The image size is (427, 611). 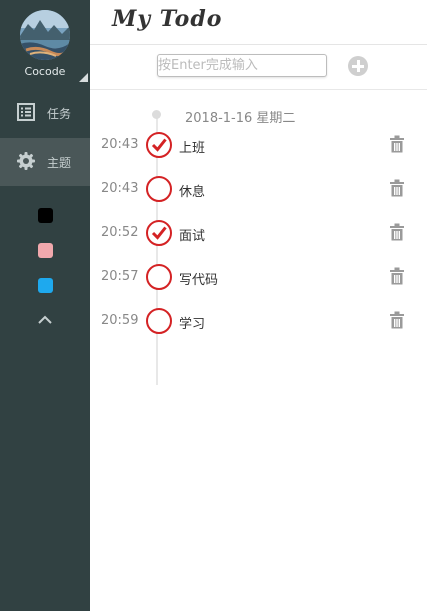 I want to click on nav-item-tasks-label: 任务, so click(x=59, y=114).